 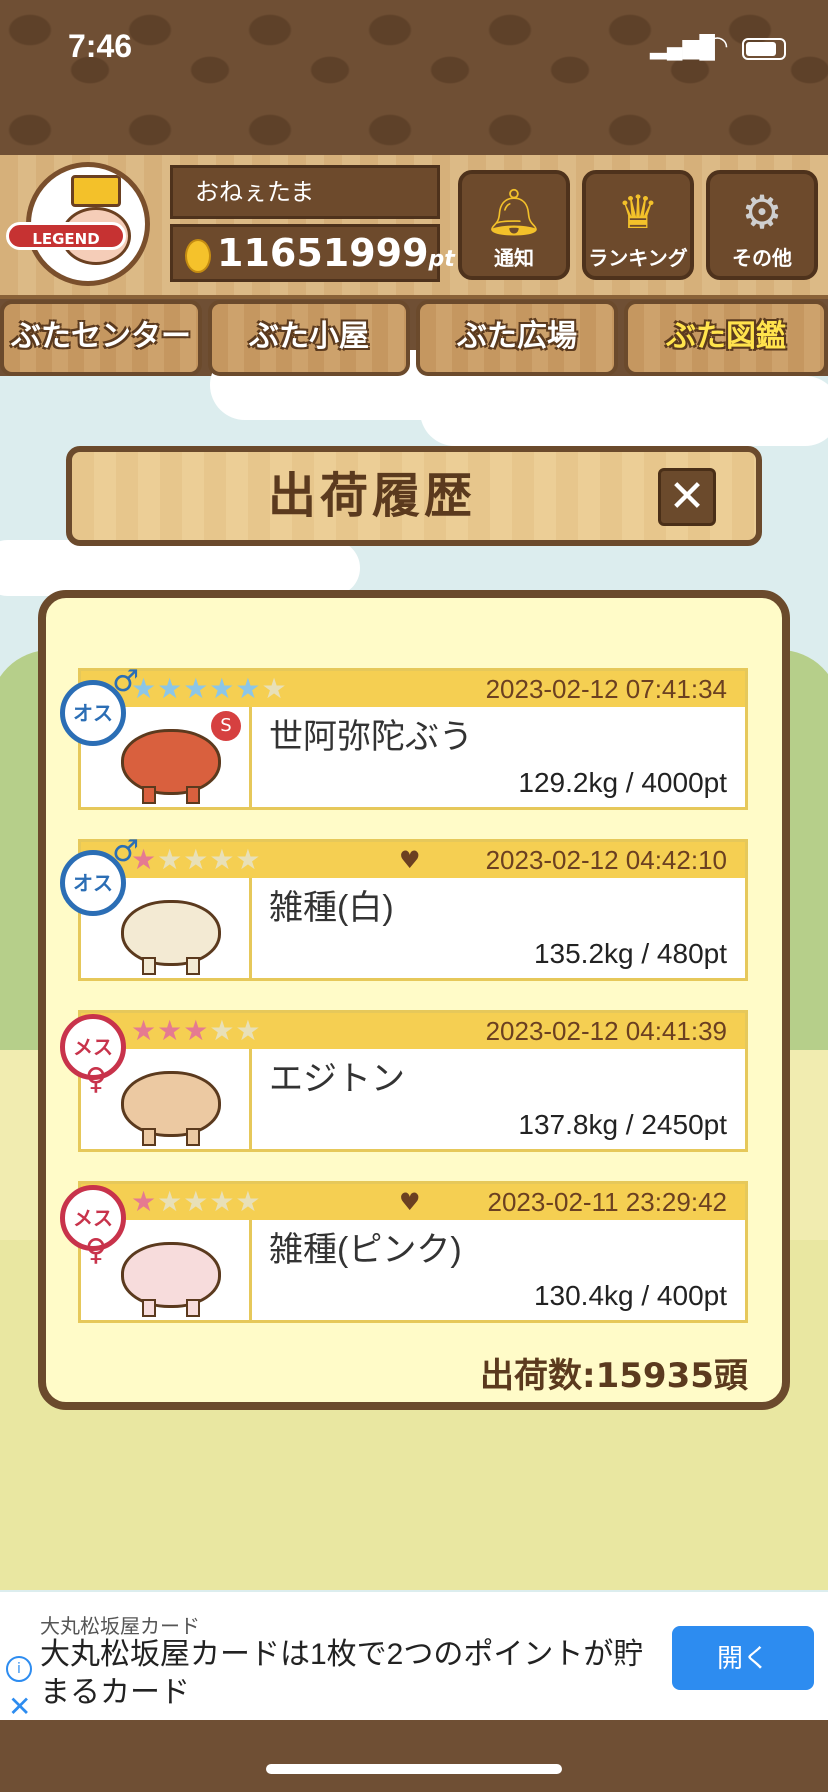 What do you see at coordinates (687, 497) in the screenshot?
I see `close-button: ✕` at bounding box center [687, 497].